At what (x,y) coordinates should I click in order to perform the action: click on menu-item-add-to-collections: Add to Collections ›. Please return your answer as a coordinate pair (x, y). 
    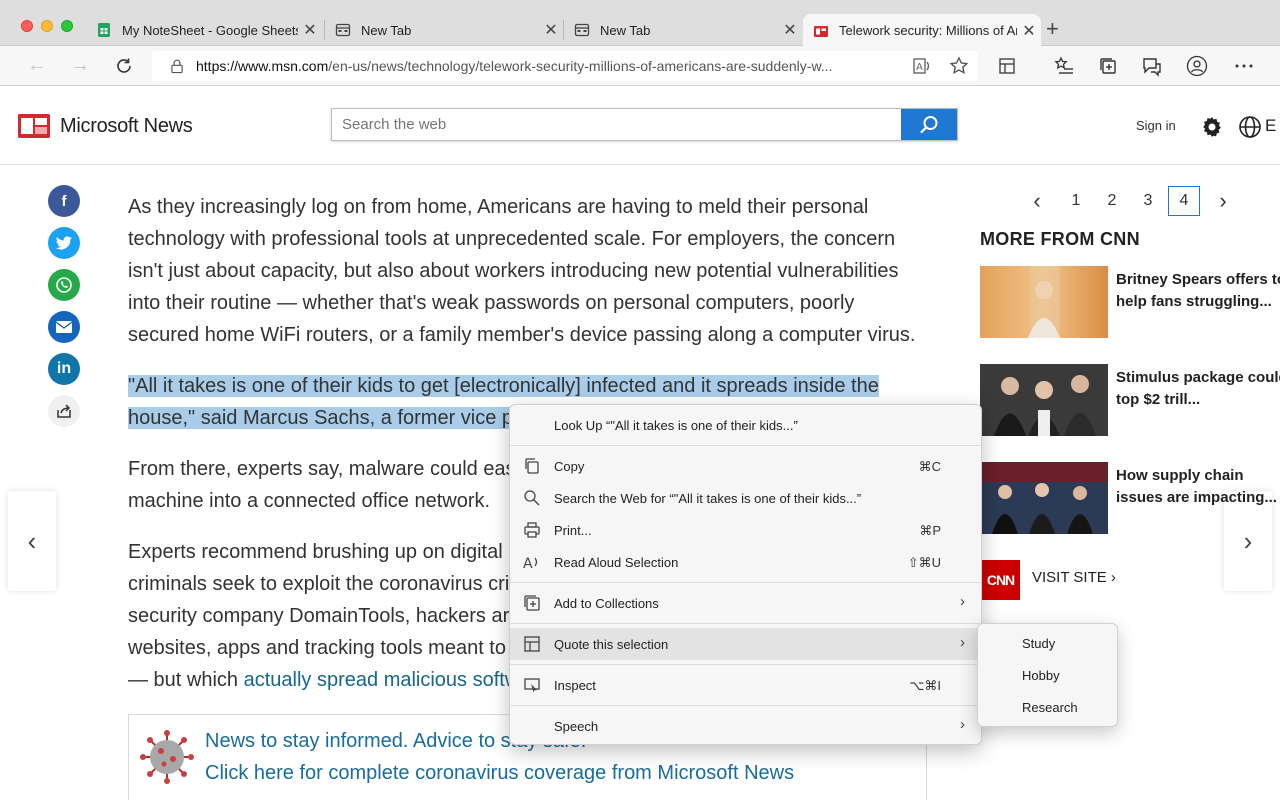
    Looking at the image, I should click on (745, 603).